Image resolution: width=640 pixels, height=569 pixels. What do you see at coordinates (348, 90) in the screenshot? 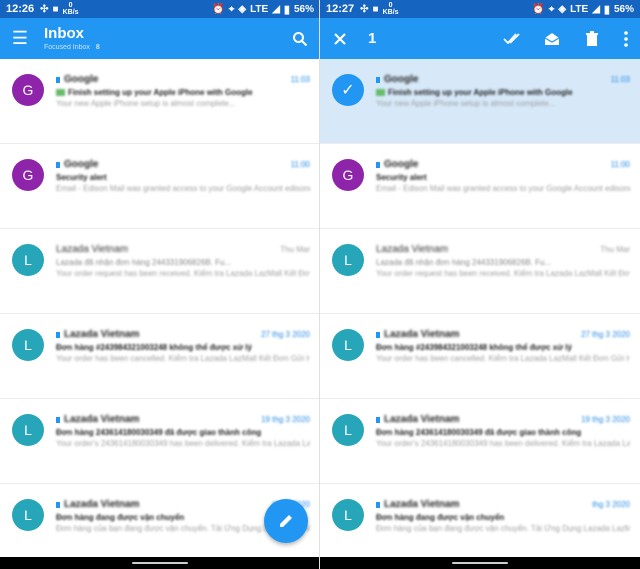
I see `selected-check-icon: ✓` at bounding box center [348, 90].